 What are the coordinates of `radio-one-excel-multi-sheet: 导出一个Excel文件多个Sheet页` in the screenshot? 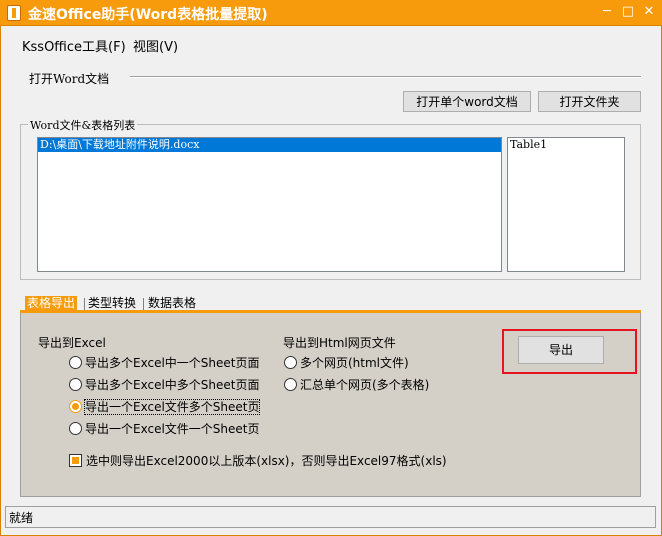 It's located at (165, 408).